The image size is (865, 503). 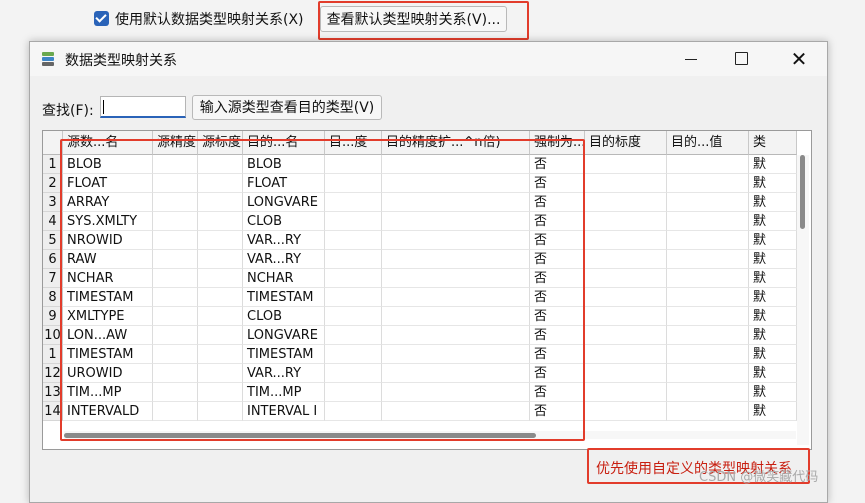 What do you see at coordinates (428, 59) in the screenshot?
I see `dialog-titlebar: 数据类型映射关系 ✕` at bounding box center [428, 59].